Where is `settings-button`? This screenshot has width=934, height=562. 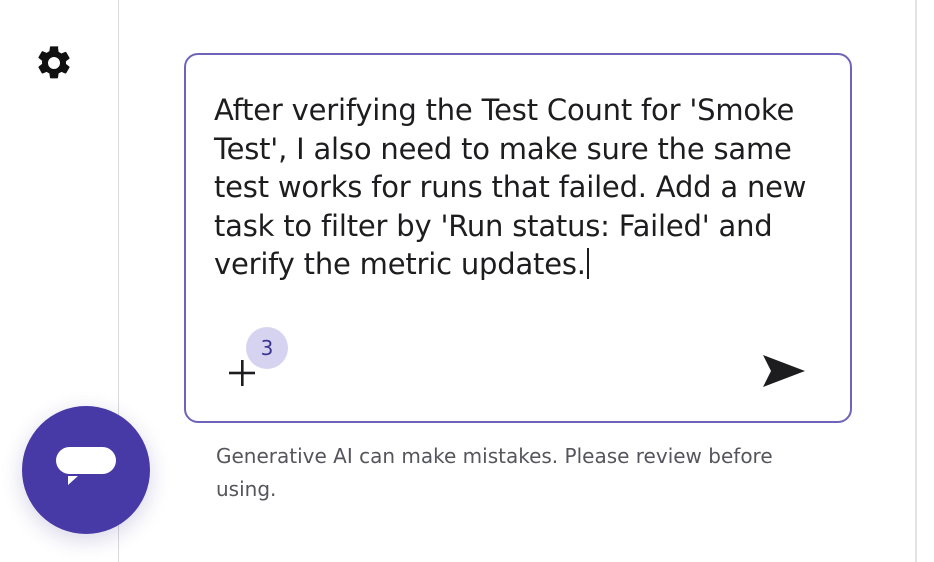 settings-button is located at coordinates (54, 63).